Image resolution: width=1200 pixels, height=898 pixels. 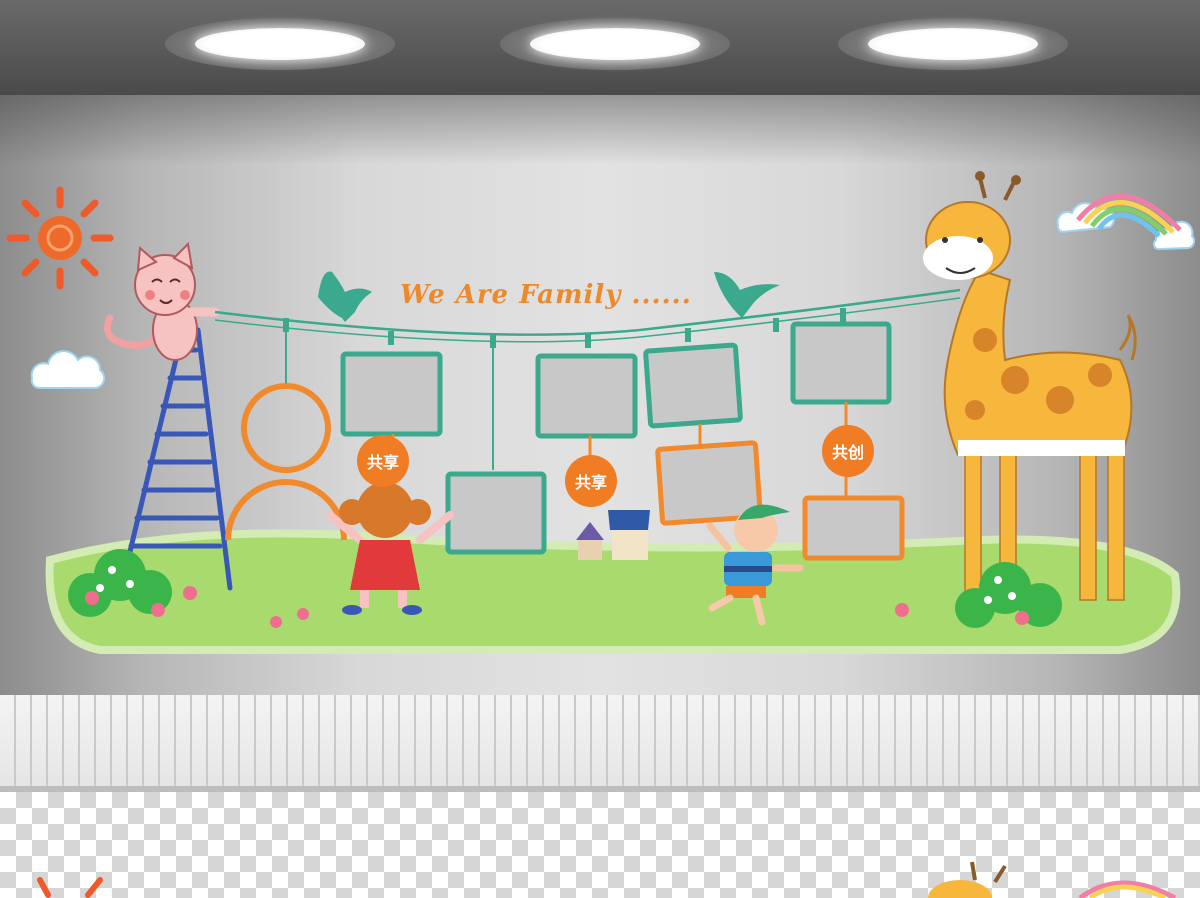 I want to click on badge-share-1: 共享, so click(x=383, y=461).